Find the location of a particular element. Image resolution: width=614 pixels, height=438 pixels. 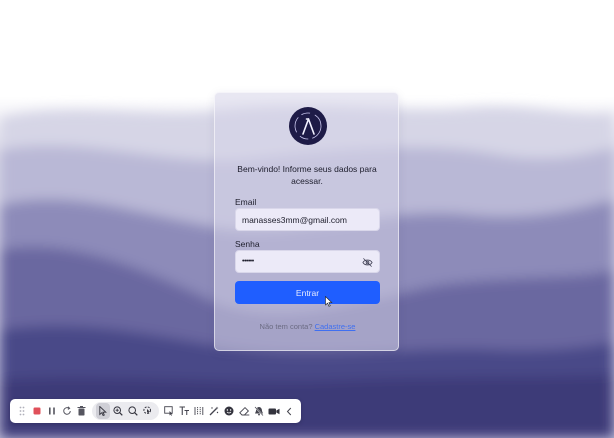

zoom-out-icon is located at coordinates (133, 411).